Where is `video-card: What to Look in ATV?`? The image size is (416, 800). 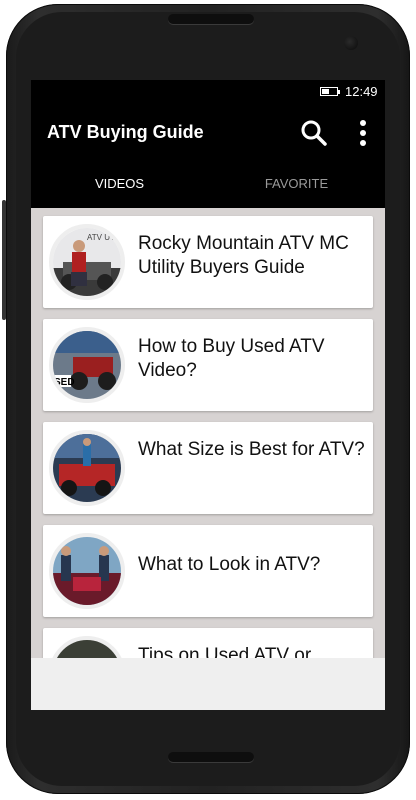
video-card: What to Look in ATV? is located at coordinates (208, 571).